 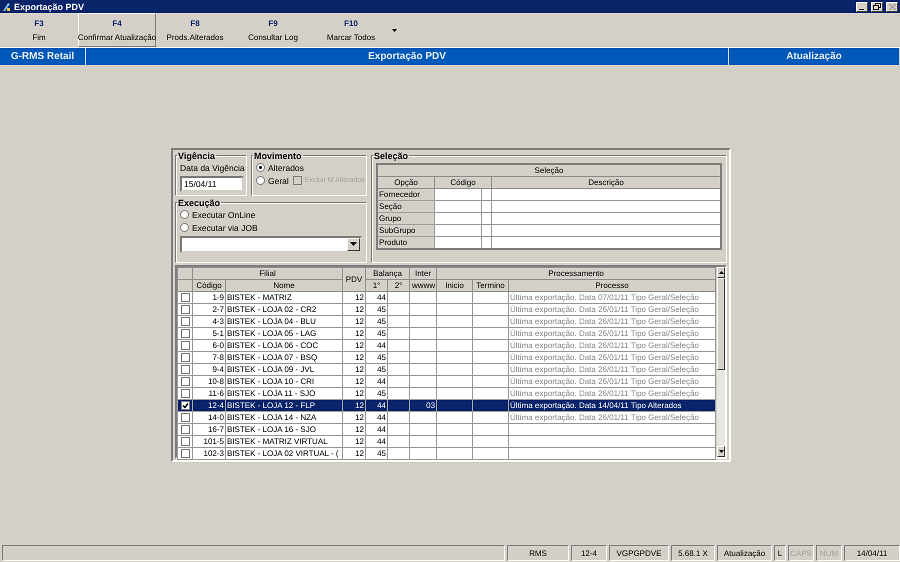 I want to click on row-label: Fornecedor, so click(x=405, y=194).